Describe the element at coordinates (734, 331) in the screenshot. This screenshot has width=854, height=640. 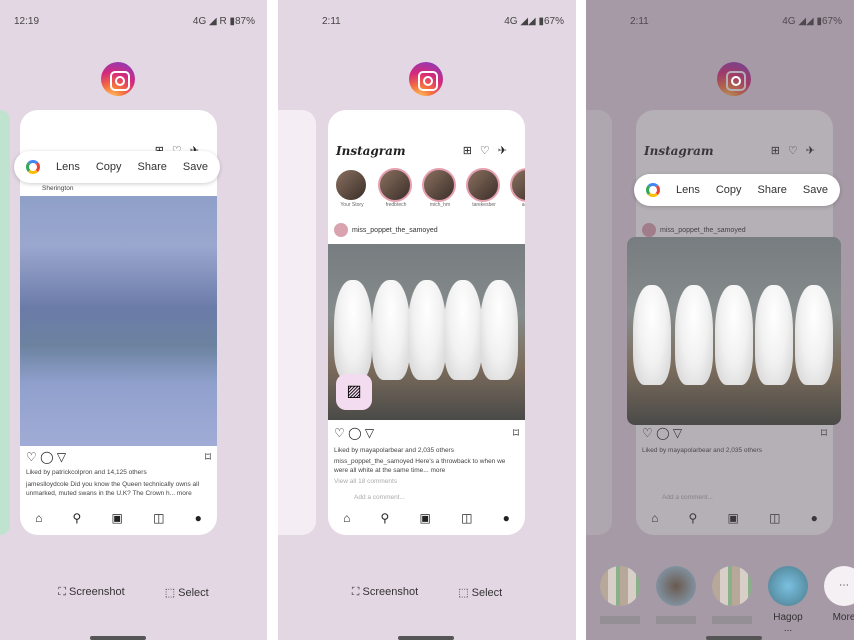
I see `selected-image` at that location.